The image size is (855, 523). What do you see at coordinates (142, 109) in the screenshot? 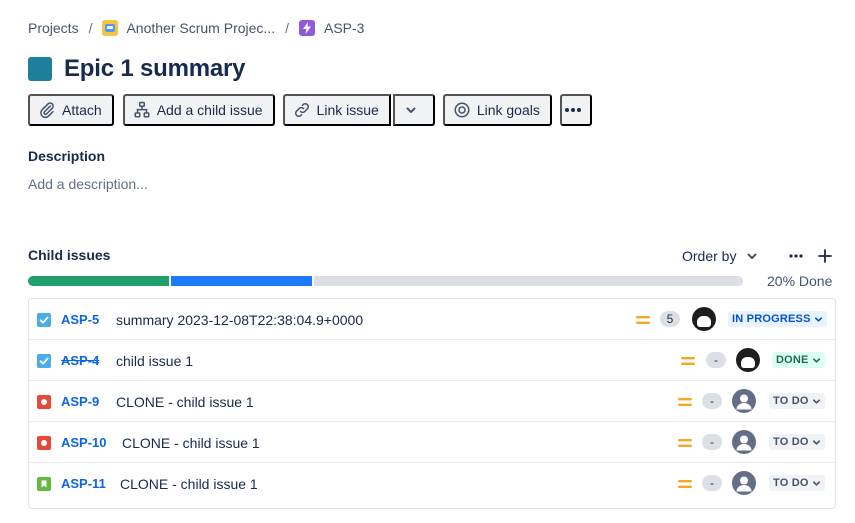
I see `hierarchy-icon` at bounding box center [142, 109].